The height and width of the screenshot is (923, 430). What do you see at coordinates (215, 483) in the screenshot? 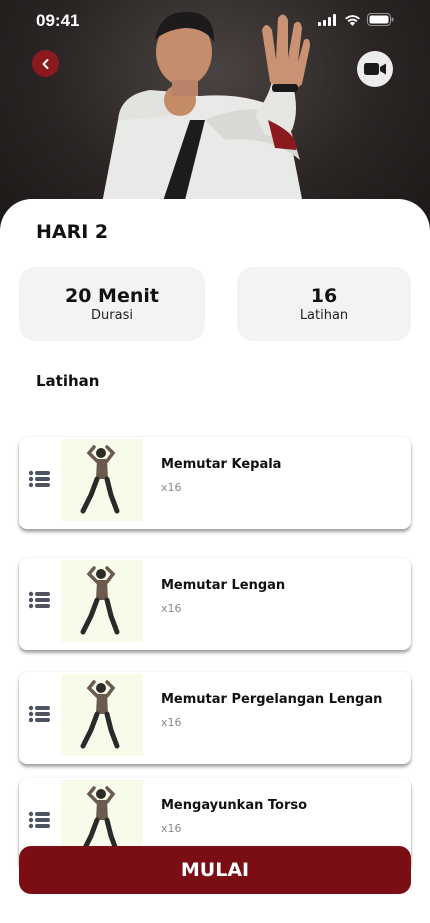
I see `exercise-card: Memutar Kepala x16` at bounding box center [215, 483].